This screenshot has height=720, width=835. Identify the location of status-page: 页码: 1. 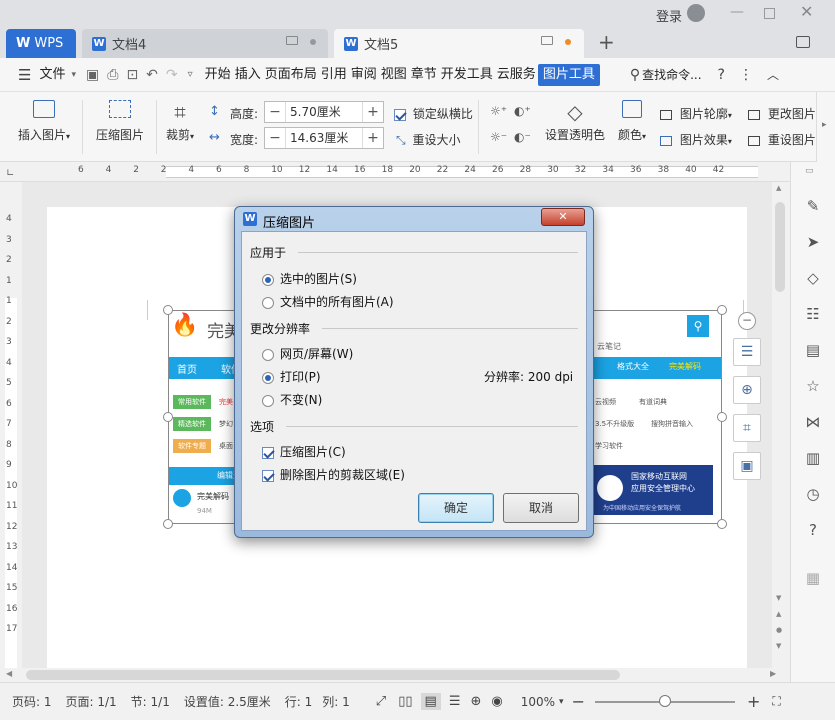
(32, 701).